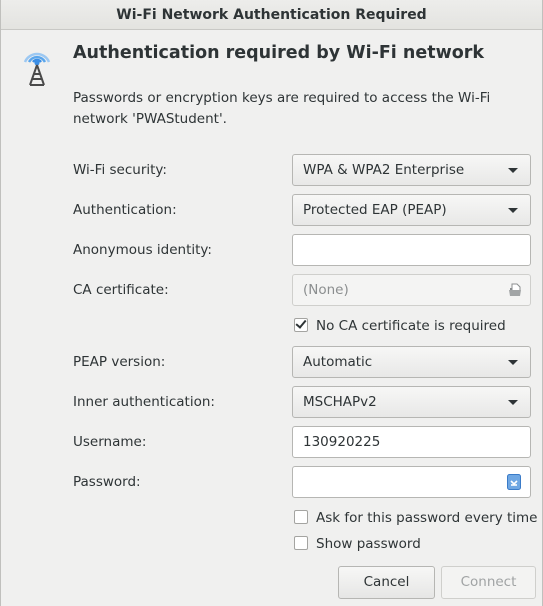  Describe the element at coordinates (411, 326) in the screenshot. I see `no-ca-required-label: No CA certificate is required` at that location.